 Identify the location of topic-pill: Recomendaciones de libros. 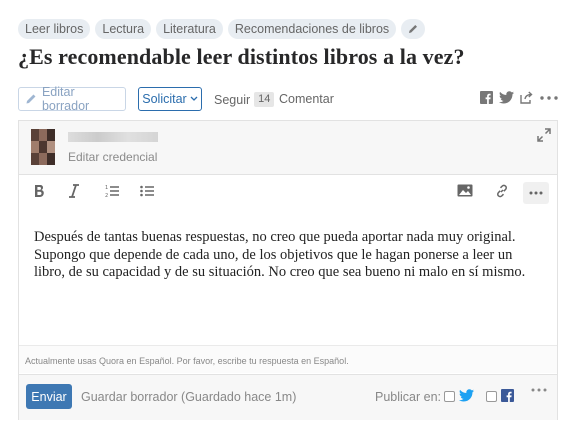
(312, 29).